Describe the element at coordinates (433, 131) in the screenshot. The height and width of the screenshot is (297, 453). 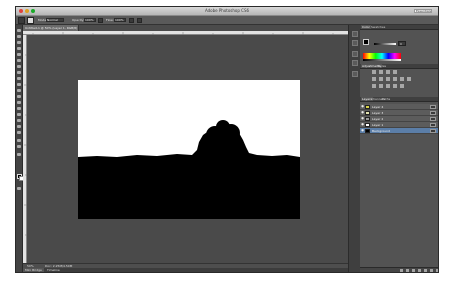
I see `layer-lock-icon` at that location.